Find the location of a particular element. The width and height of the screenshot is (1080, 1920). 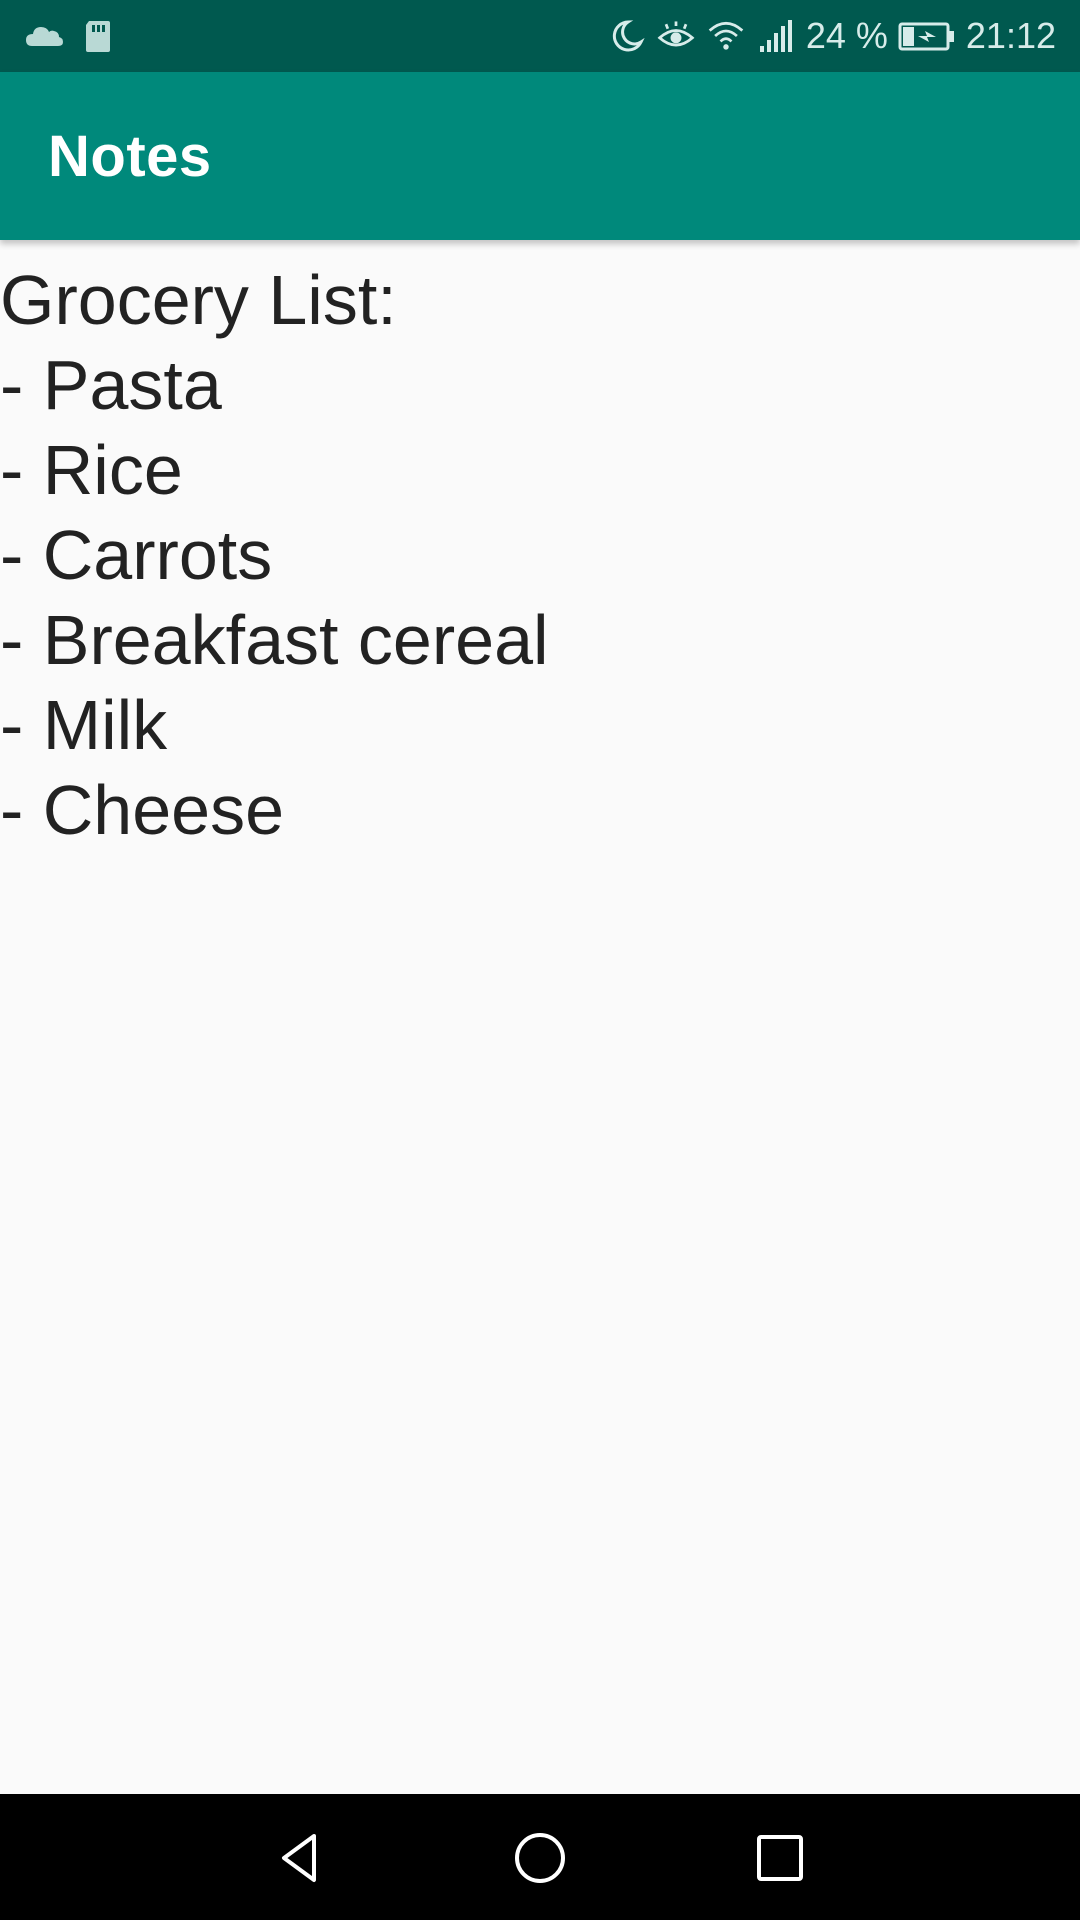

note-line: - Rice is located at coordinates (540, 470).